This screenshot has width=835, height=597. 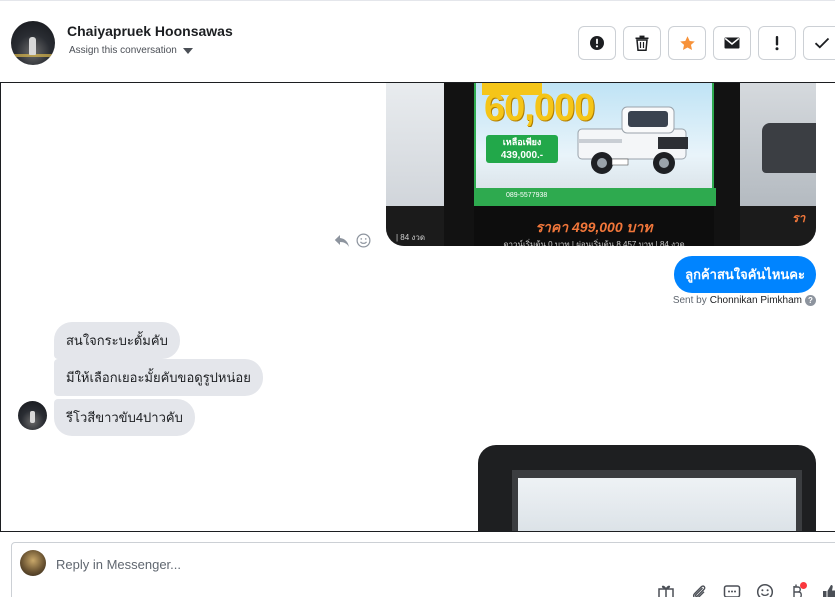 What do you see at coordinates (411, 237) in the screenshot?
I see `left-fine-print: | 84 งวด` at bounding box center [411, 237].